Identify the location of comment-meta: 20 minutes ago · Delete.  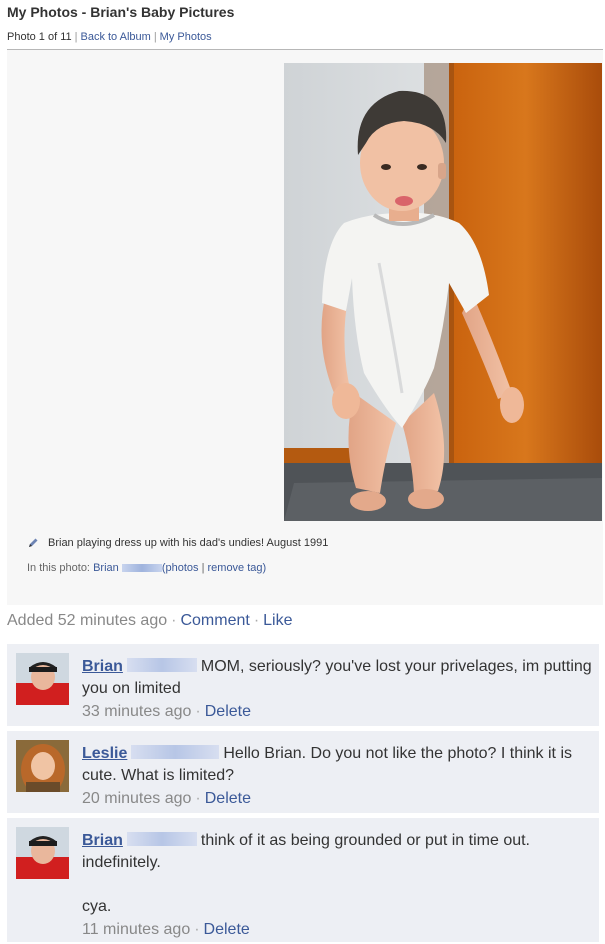
(337, 799).